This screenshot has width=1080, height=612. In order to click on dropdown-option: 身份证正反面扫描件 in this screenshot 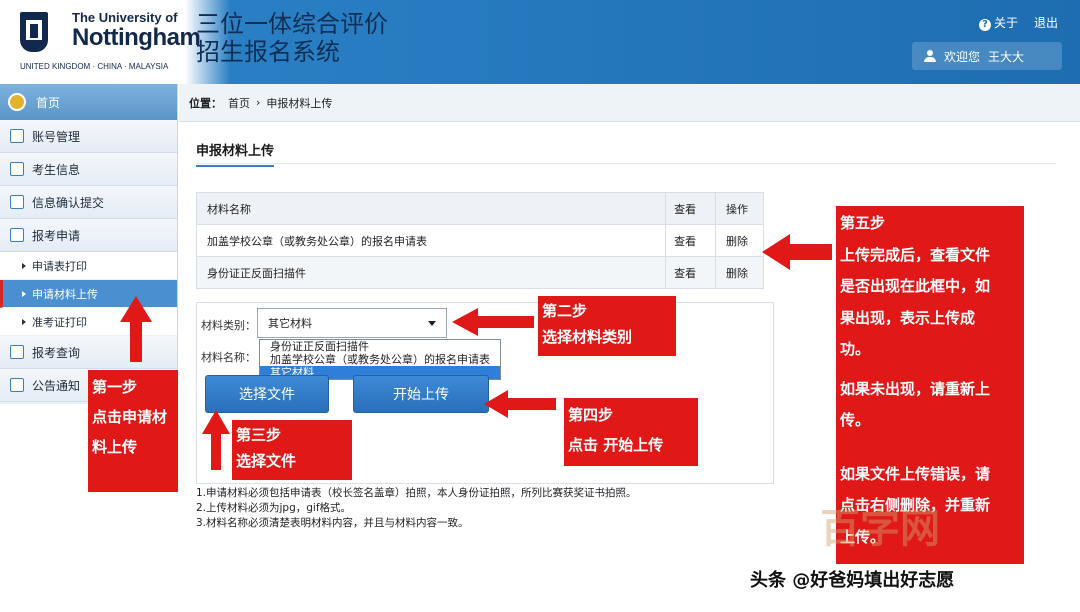, I will do `click(380, 346)`.